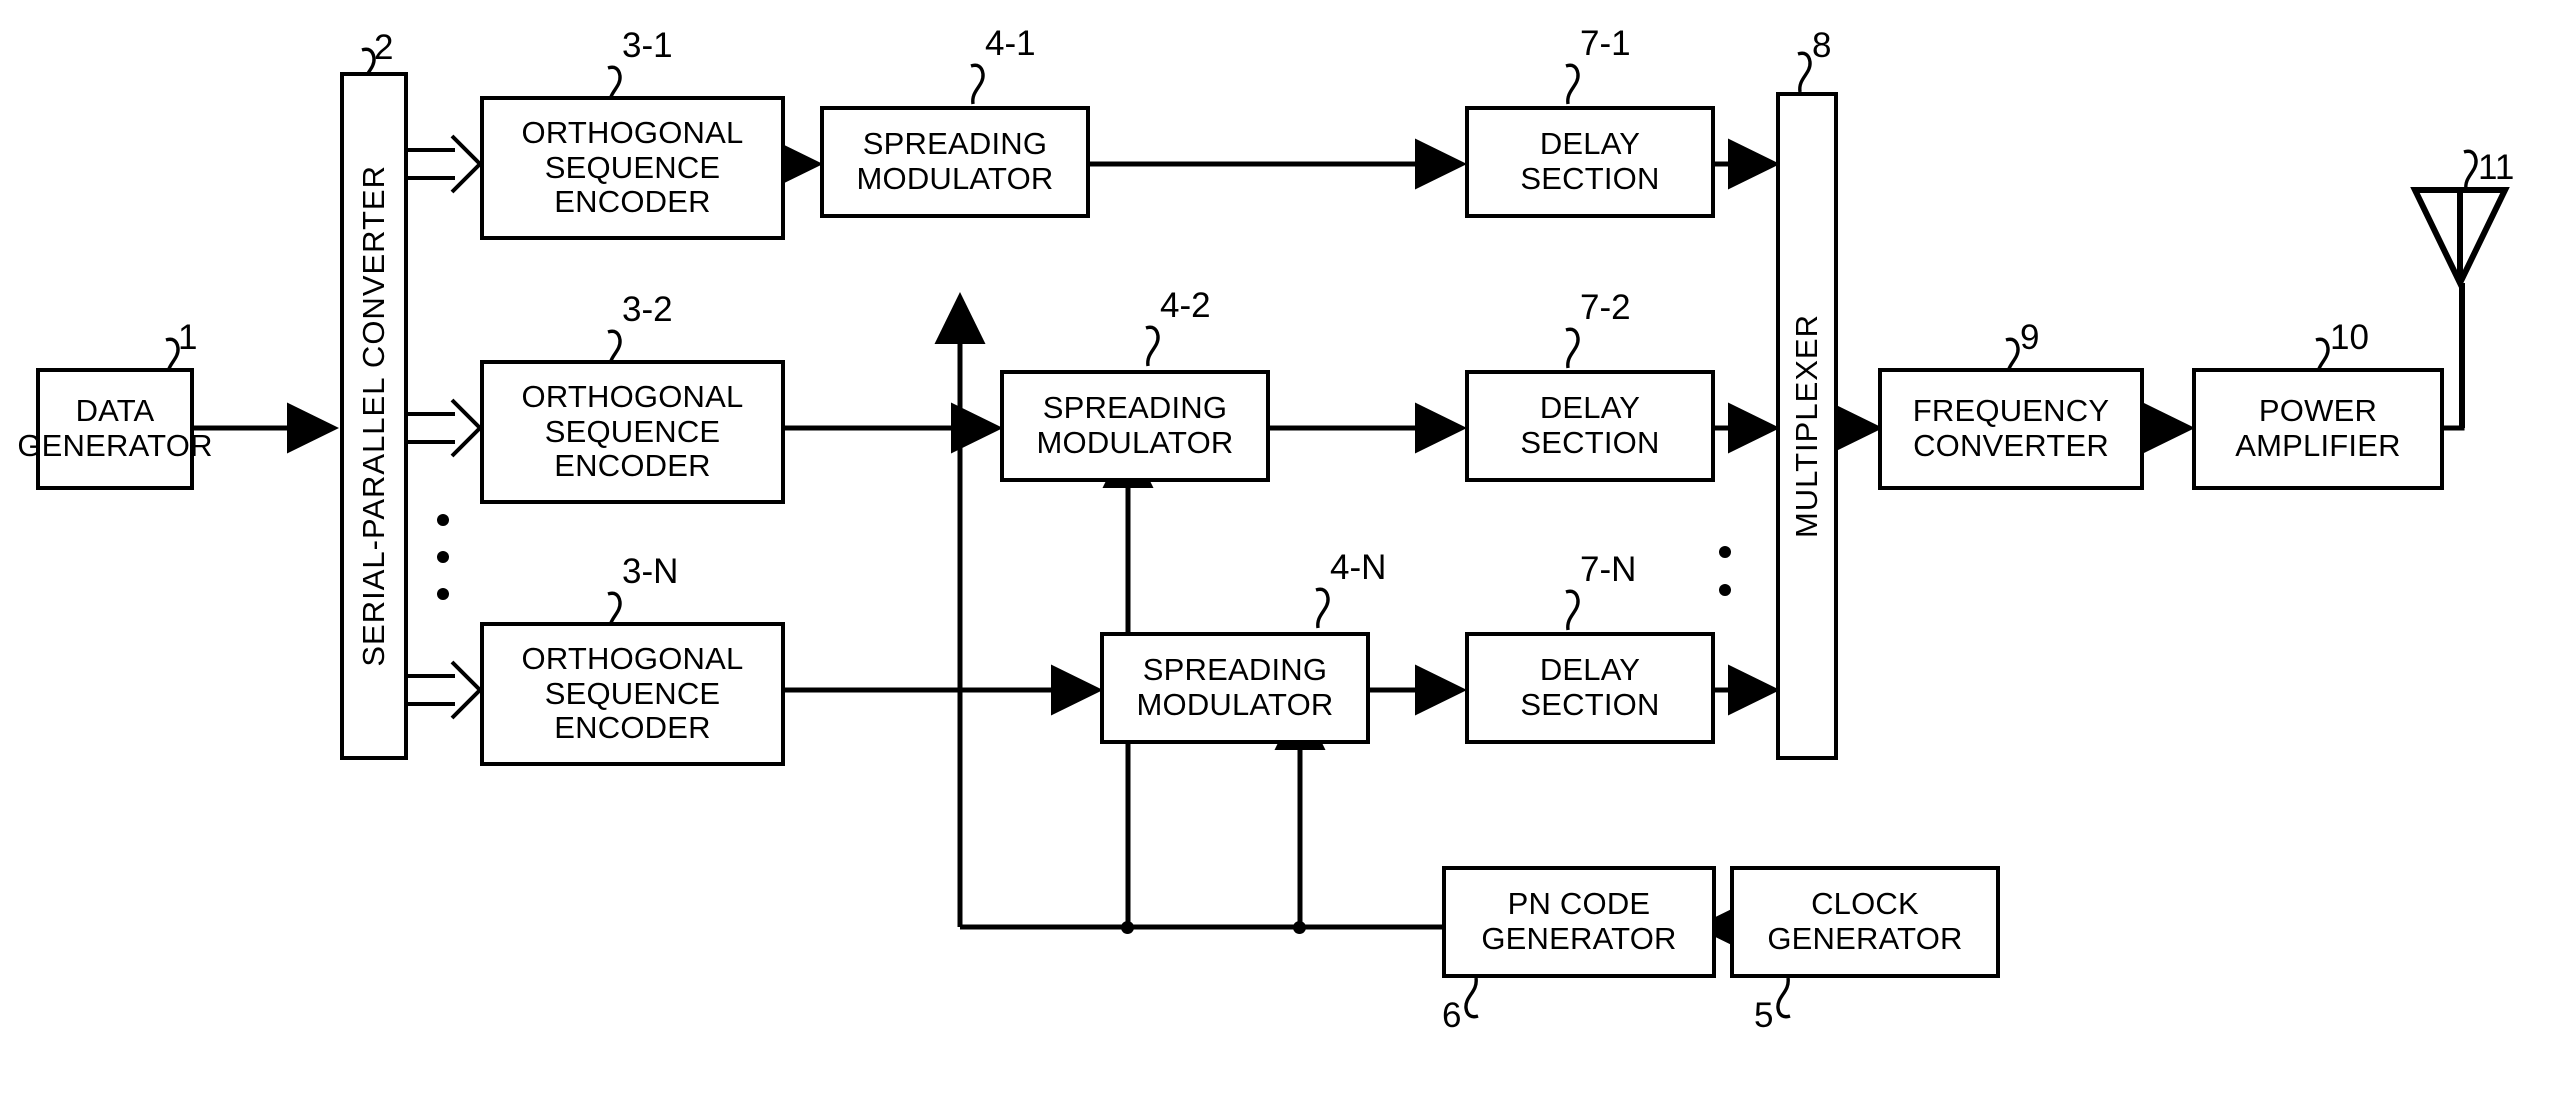 This screenshot has height=1100, width=2568. Describe the element at coordinates (1822, 45) in the screenshot. I see `ref-label-8: 8` at that location.